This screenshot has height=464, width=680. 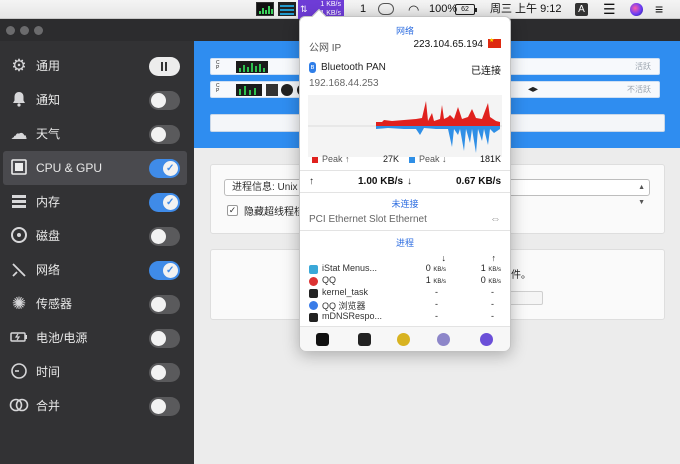 What do you see at coordinates (322, 339) in the screenshot?
I see `activity-monitor-icon` at bounding box center [322, 339].